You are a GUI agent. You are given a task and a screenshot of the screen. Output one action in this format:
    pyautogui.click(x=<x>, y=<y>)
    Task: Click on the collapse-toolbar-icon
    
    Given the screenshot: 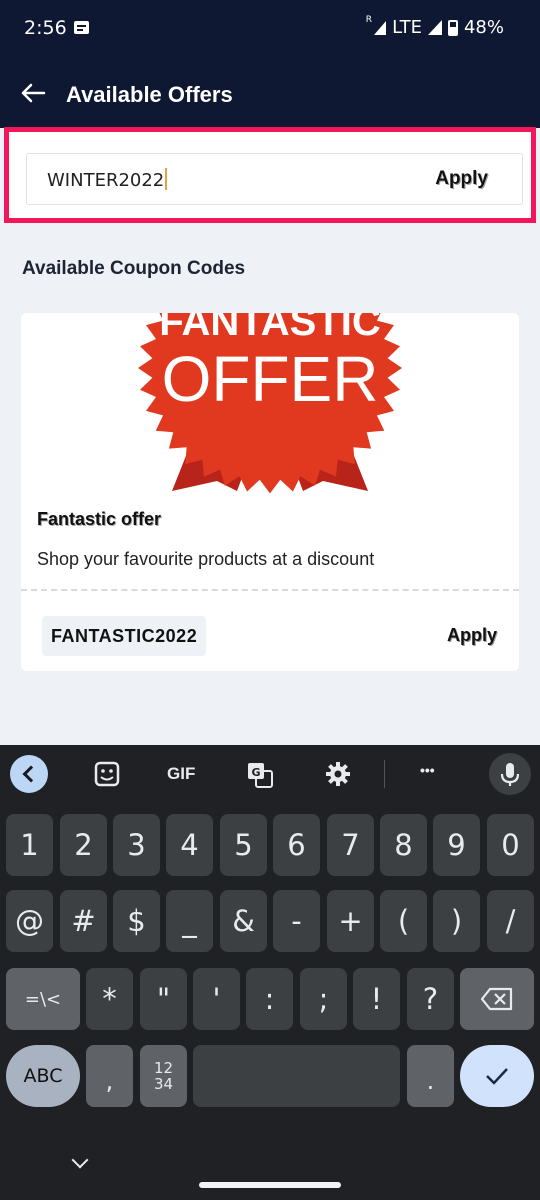 What is the action you would take?
    pyautogui.click(x=29, y=774)
    